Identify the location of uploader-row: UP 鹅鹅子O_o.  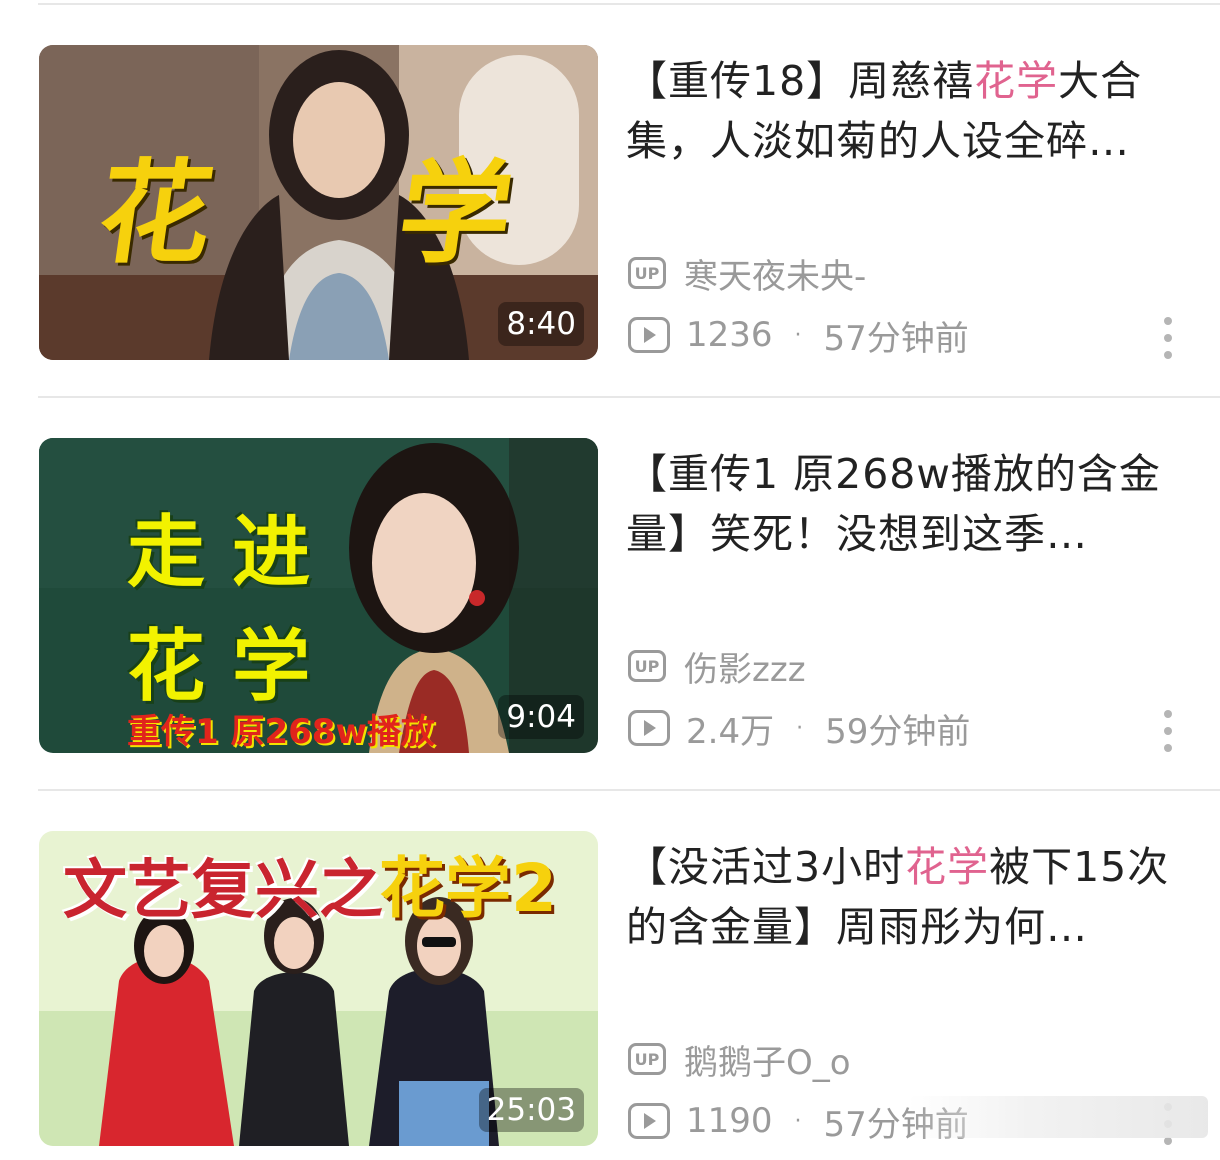
(739, 1059).